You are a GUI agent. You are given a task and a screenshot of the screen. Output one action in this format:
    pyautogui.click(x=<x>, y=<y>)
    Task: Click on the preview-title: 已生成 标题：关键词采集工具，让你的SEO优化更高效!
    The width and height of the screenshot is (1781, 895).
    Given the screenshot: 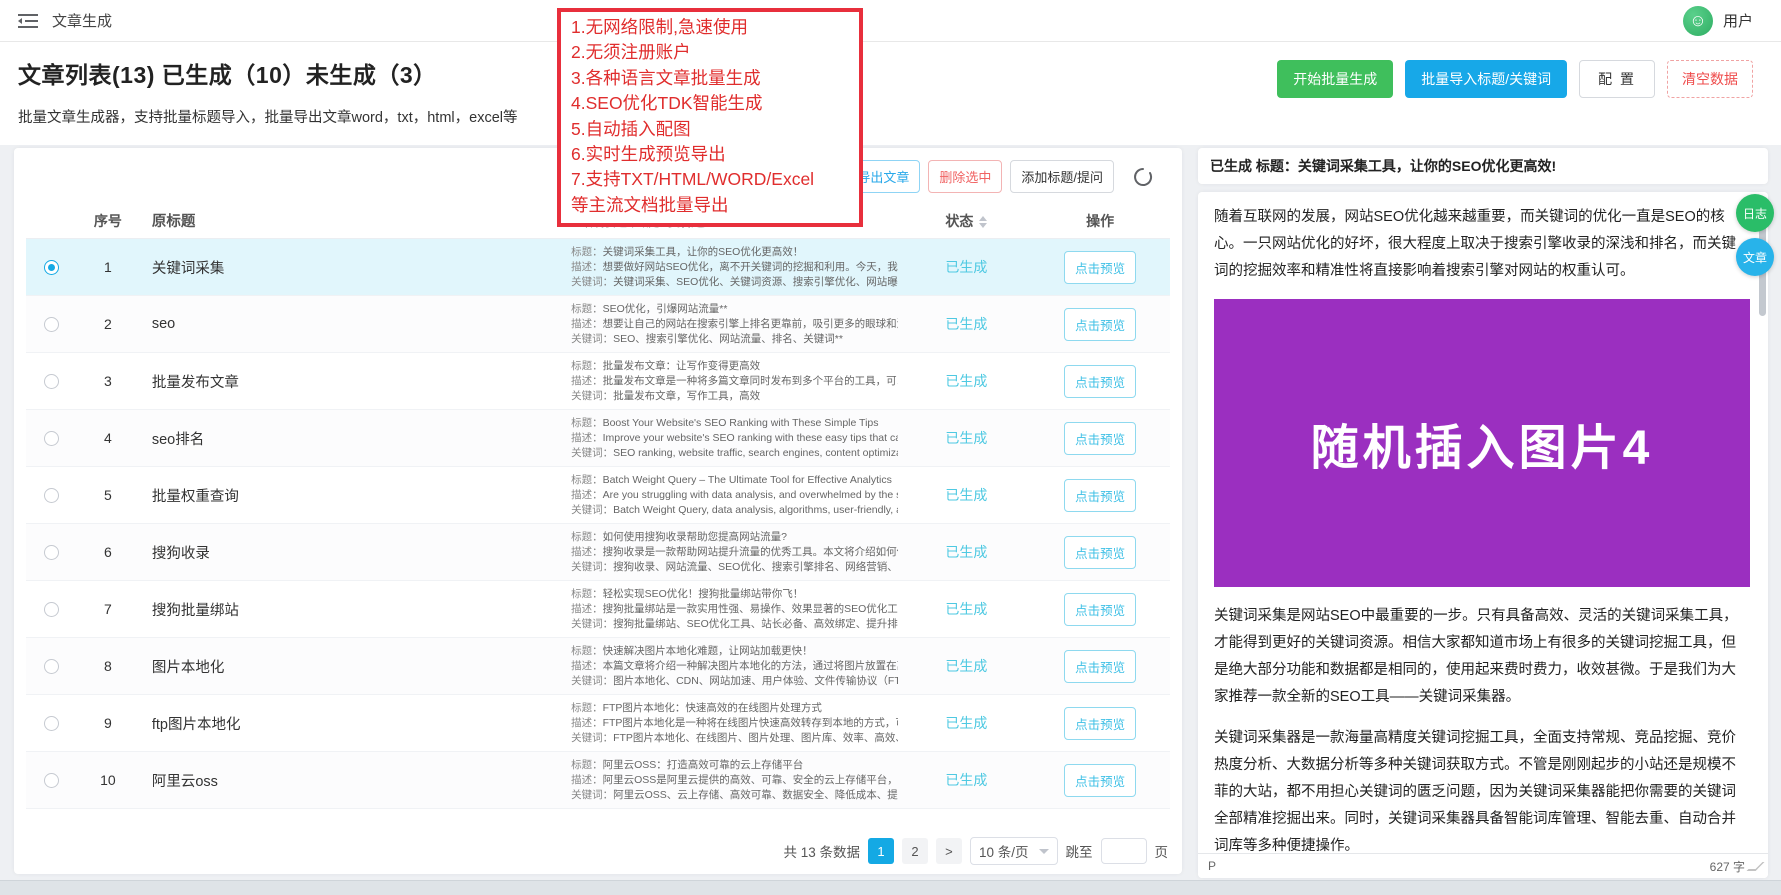 What is the action you would take?
    pyautogui.click(x=1483, y=166)
    